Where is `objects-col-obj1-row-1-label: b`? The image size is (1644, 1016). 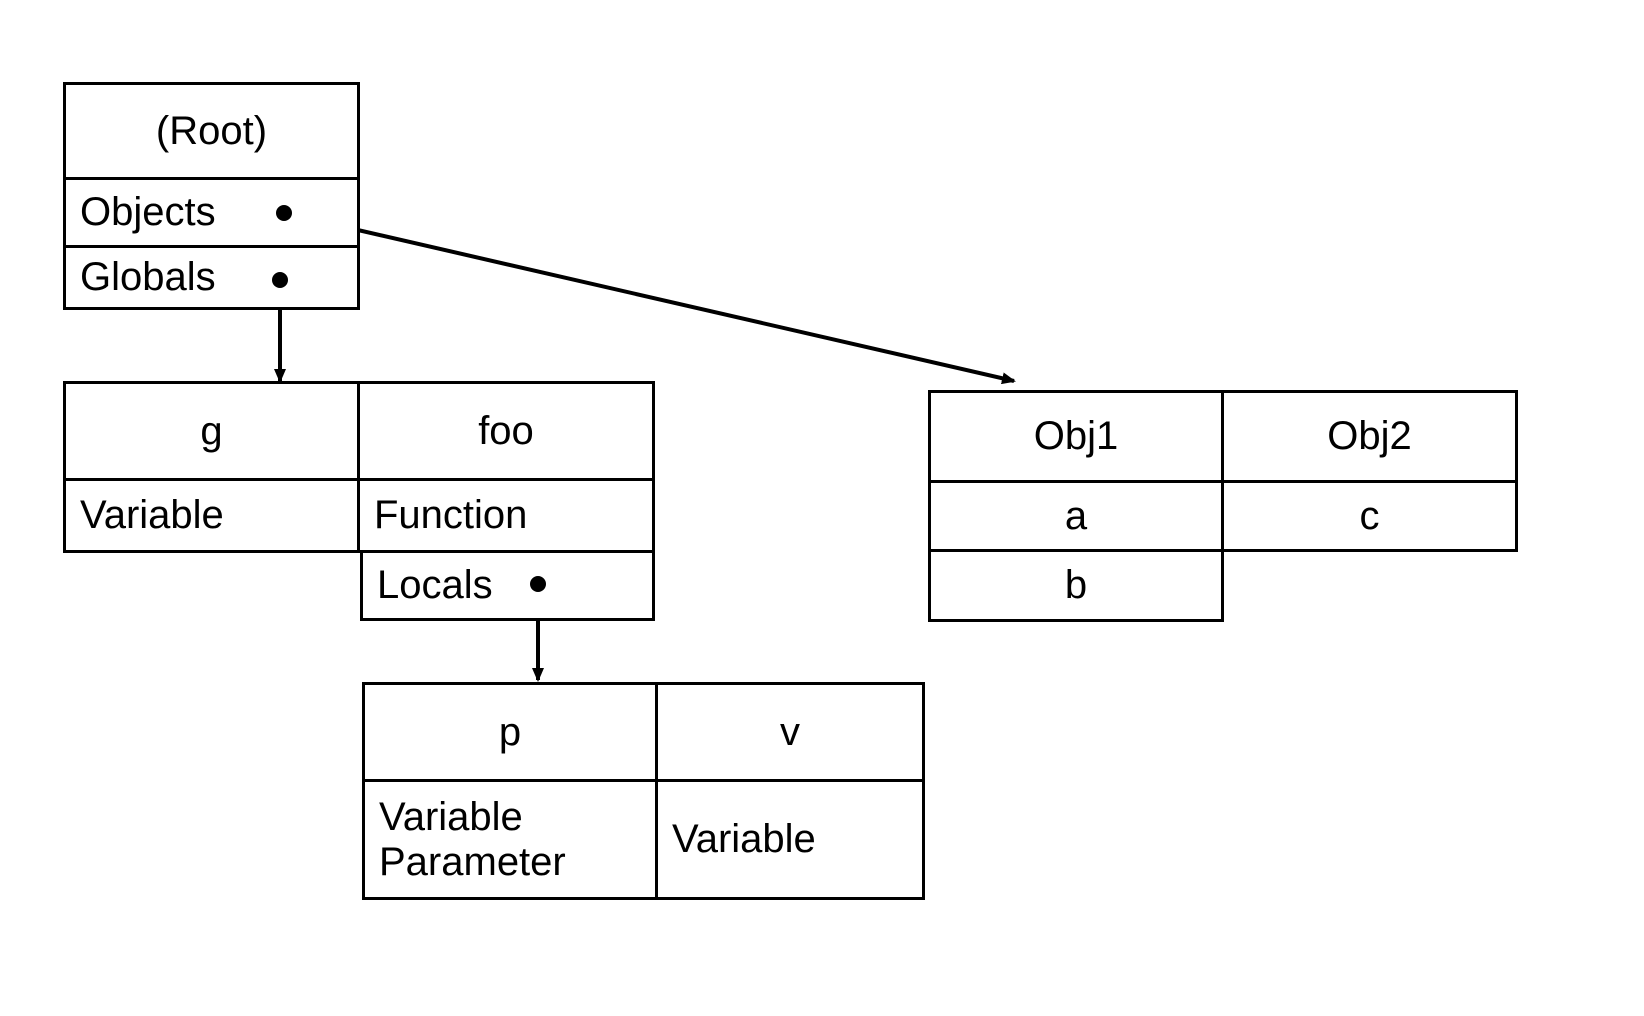 objects-col-obj1-row-1-label: b is located at coordinates (1076, 585).